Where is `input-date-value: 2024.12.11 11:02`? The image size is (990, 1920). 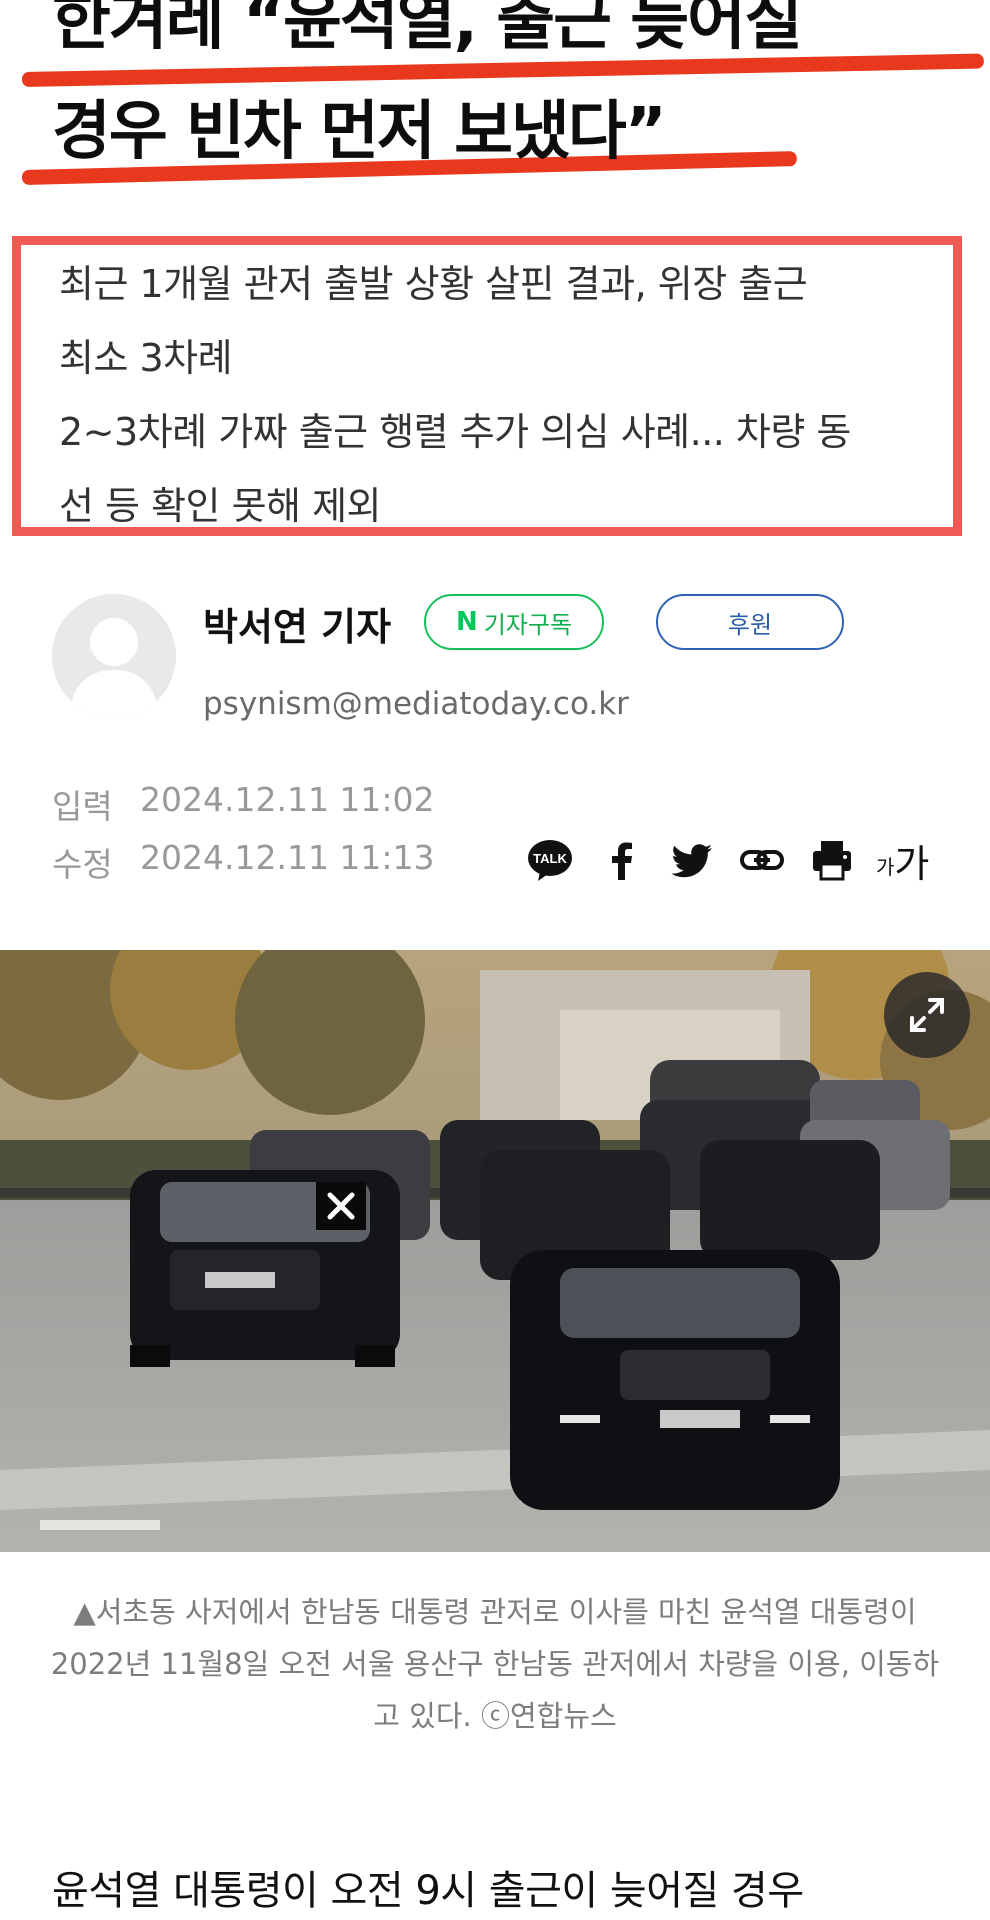 input-date-value: 2024.12.11 11:02 is located at coordinates (287, 799).